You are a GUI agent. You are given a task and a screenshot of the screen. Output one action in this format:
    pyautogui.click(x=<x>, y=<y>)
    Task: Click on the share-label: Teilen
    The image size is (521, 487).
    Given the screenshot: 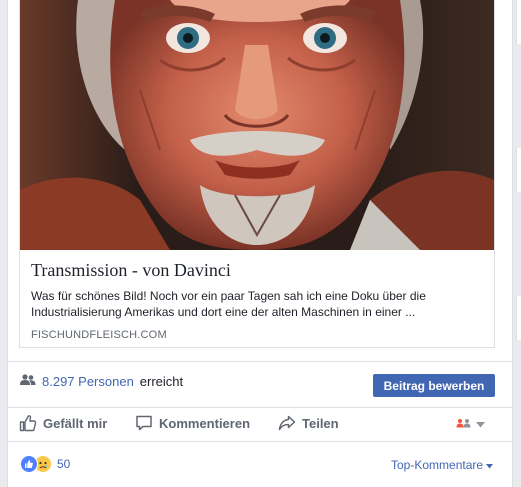 What is the action you would take?
    pyautogui.click(x=320, y=423)
    